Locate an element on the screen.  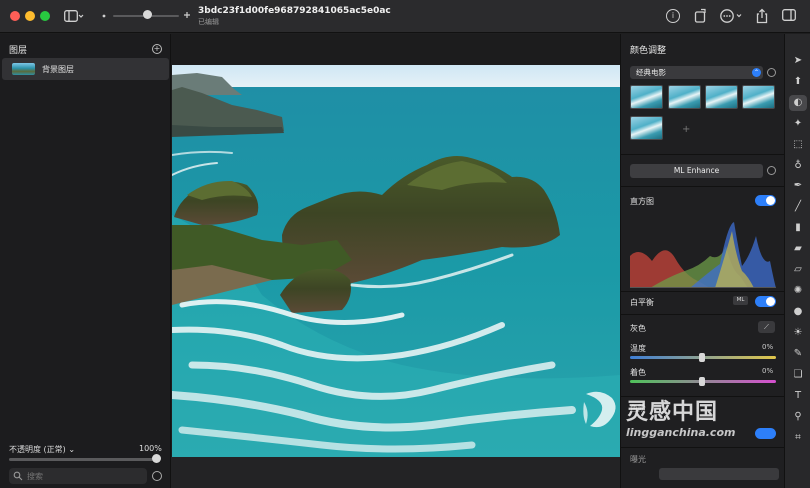
zoom-window-button is located at coordinates (45, 16).